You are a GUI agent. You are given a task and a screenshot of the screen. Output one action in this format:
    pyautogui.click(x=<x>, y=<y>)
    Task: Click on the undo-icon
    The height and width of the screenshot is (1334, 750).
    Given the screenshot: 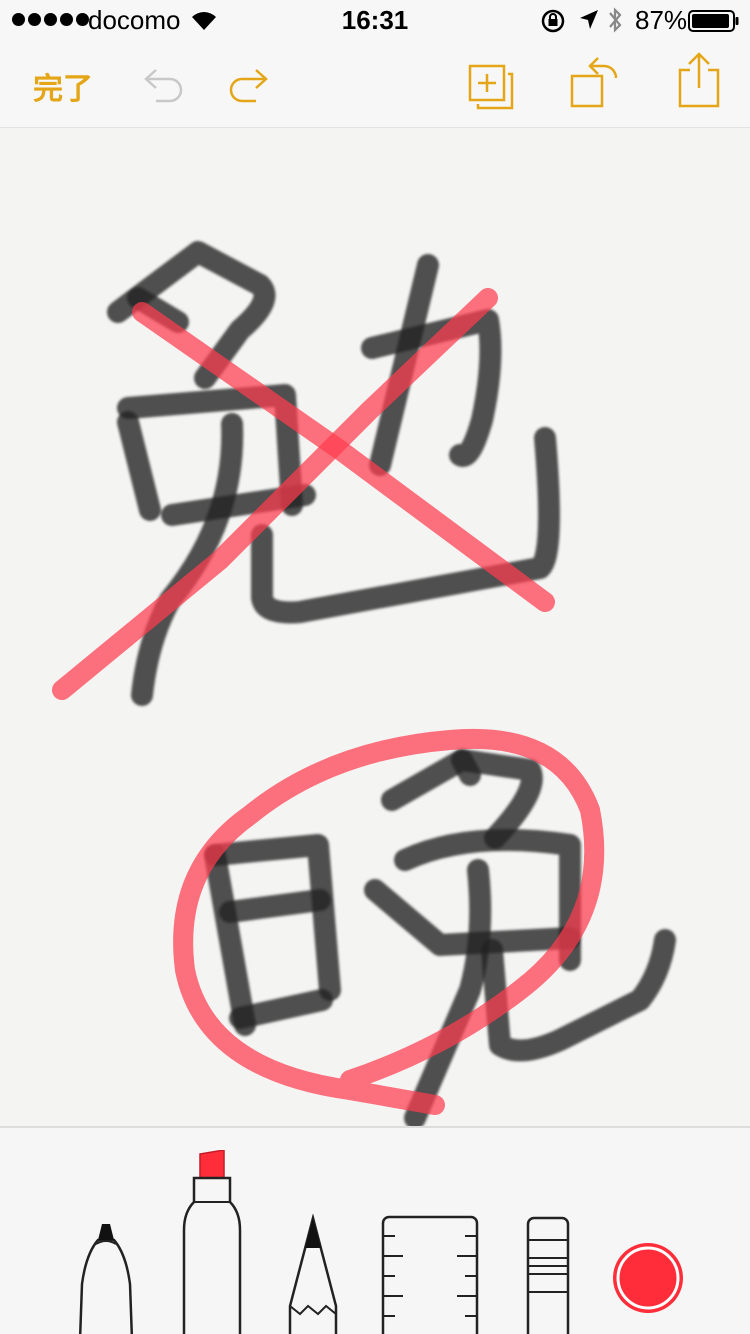 What is the action you would take?
    pyautogui.click(x=165, y=84)
    